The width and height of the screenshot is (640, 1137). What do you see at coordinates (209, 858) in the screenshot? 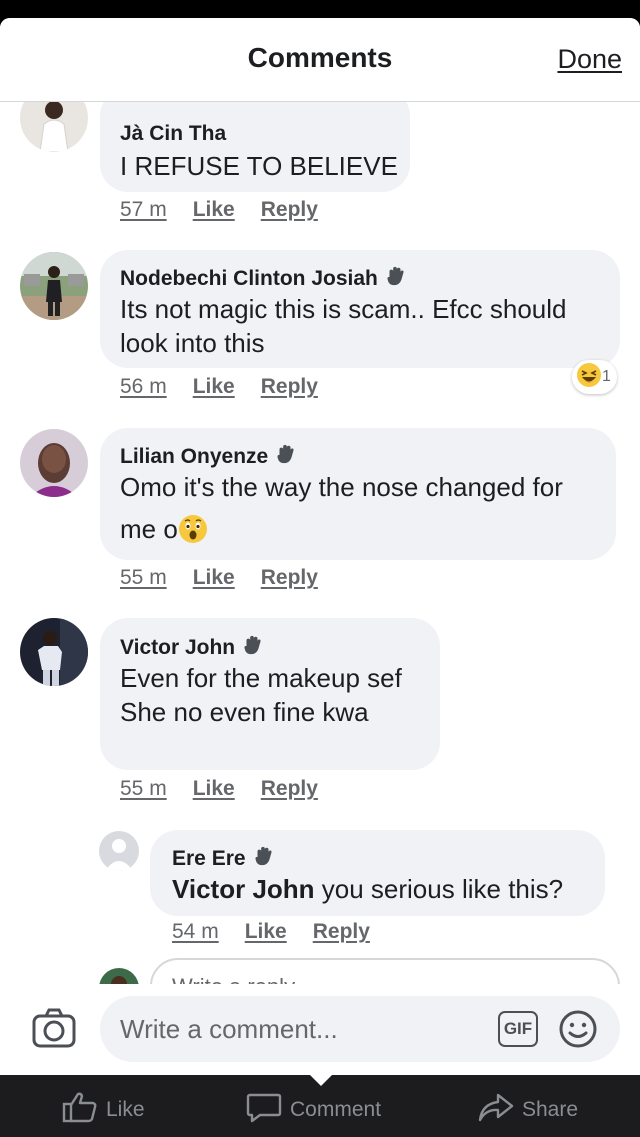
I see `reply-author-name: Ere Ere` at bounding box center [209, 858].